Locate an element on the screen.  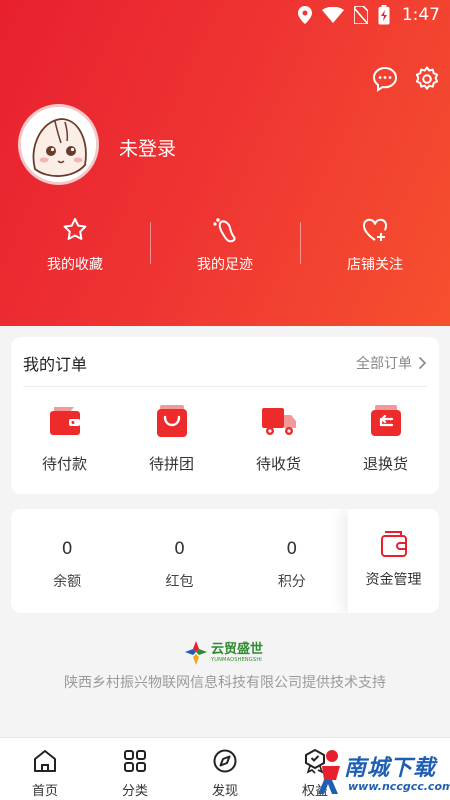
order-pending-payment: 待付款 is located at coordinates (64, 438).